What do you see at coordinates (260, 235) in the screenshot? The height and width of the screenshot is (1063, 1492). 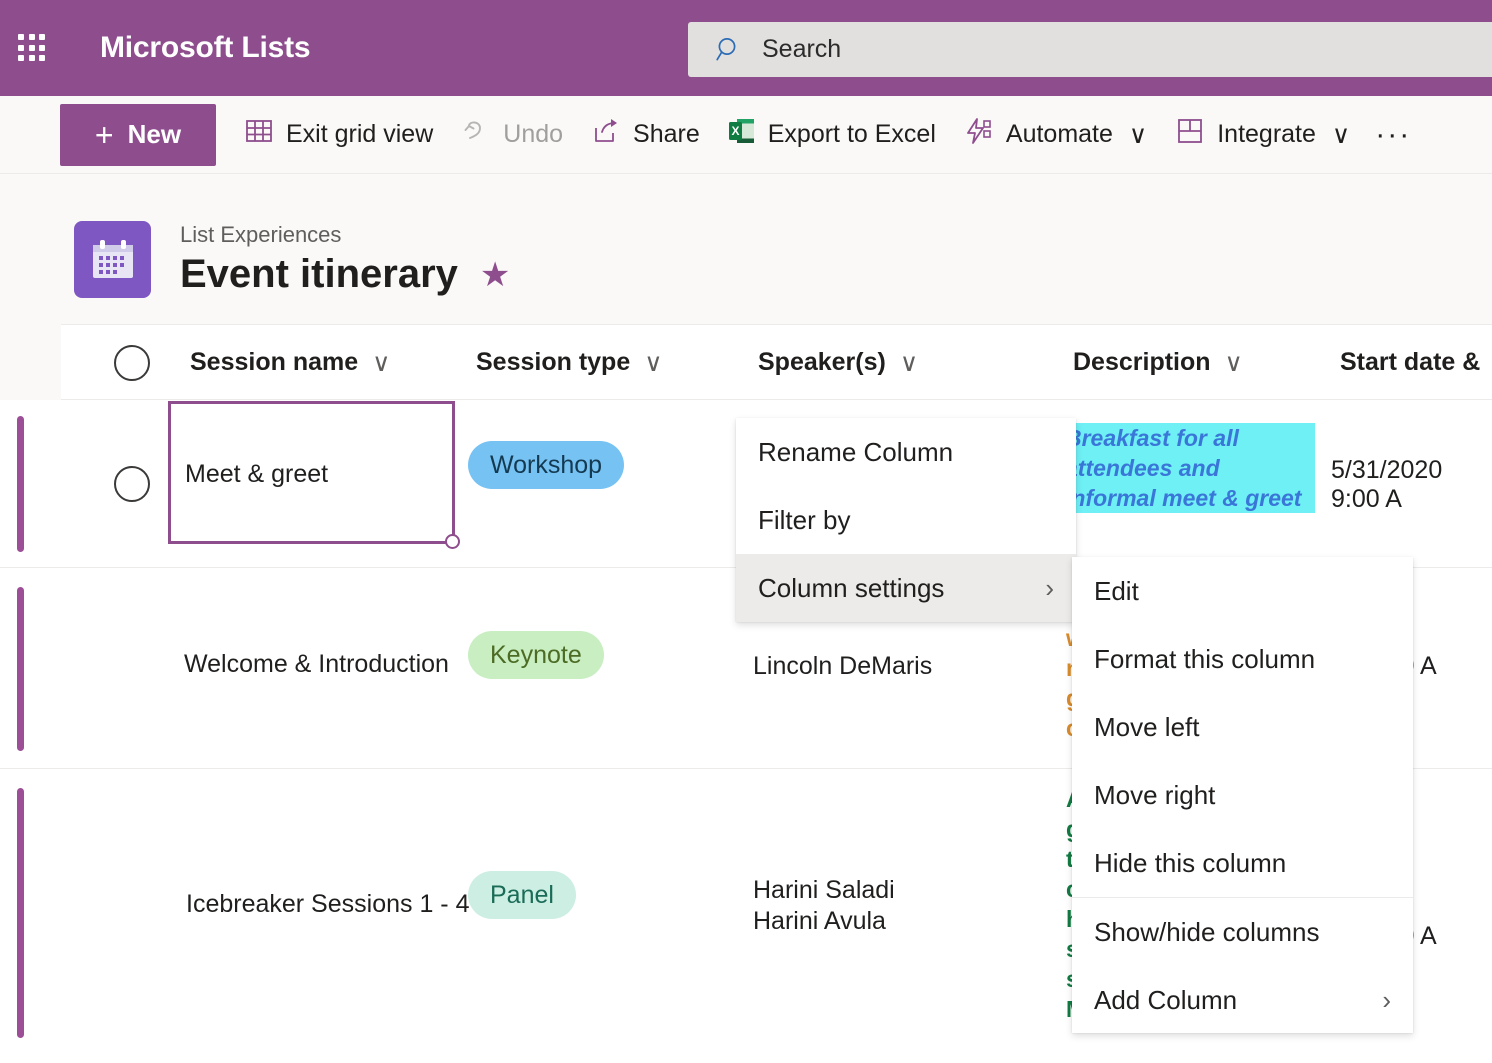 I see `breadcrumb: List Experiences` at bounding box center [260, 235].